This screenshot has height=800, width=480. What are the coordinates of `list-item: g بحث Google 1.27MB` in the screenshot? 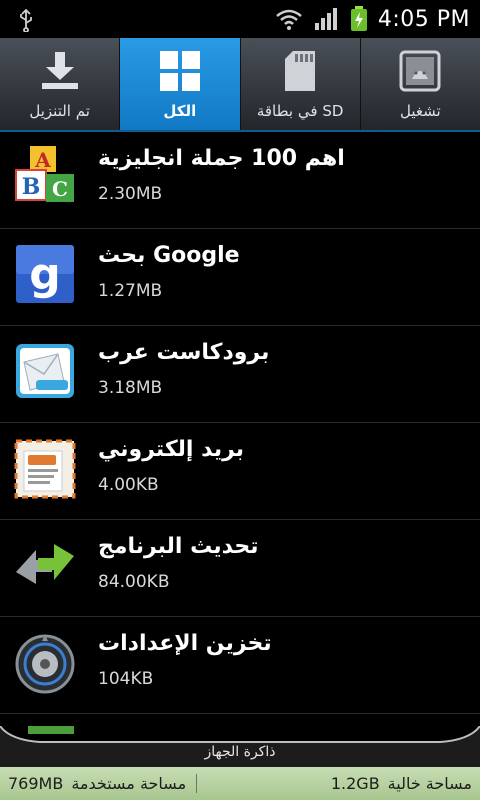 It's located at (240, 277).